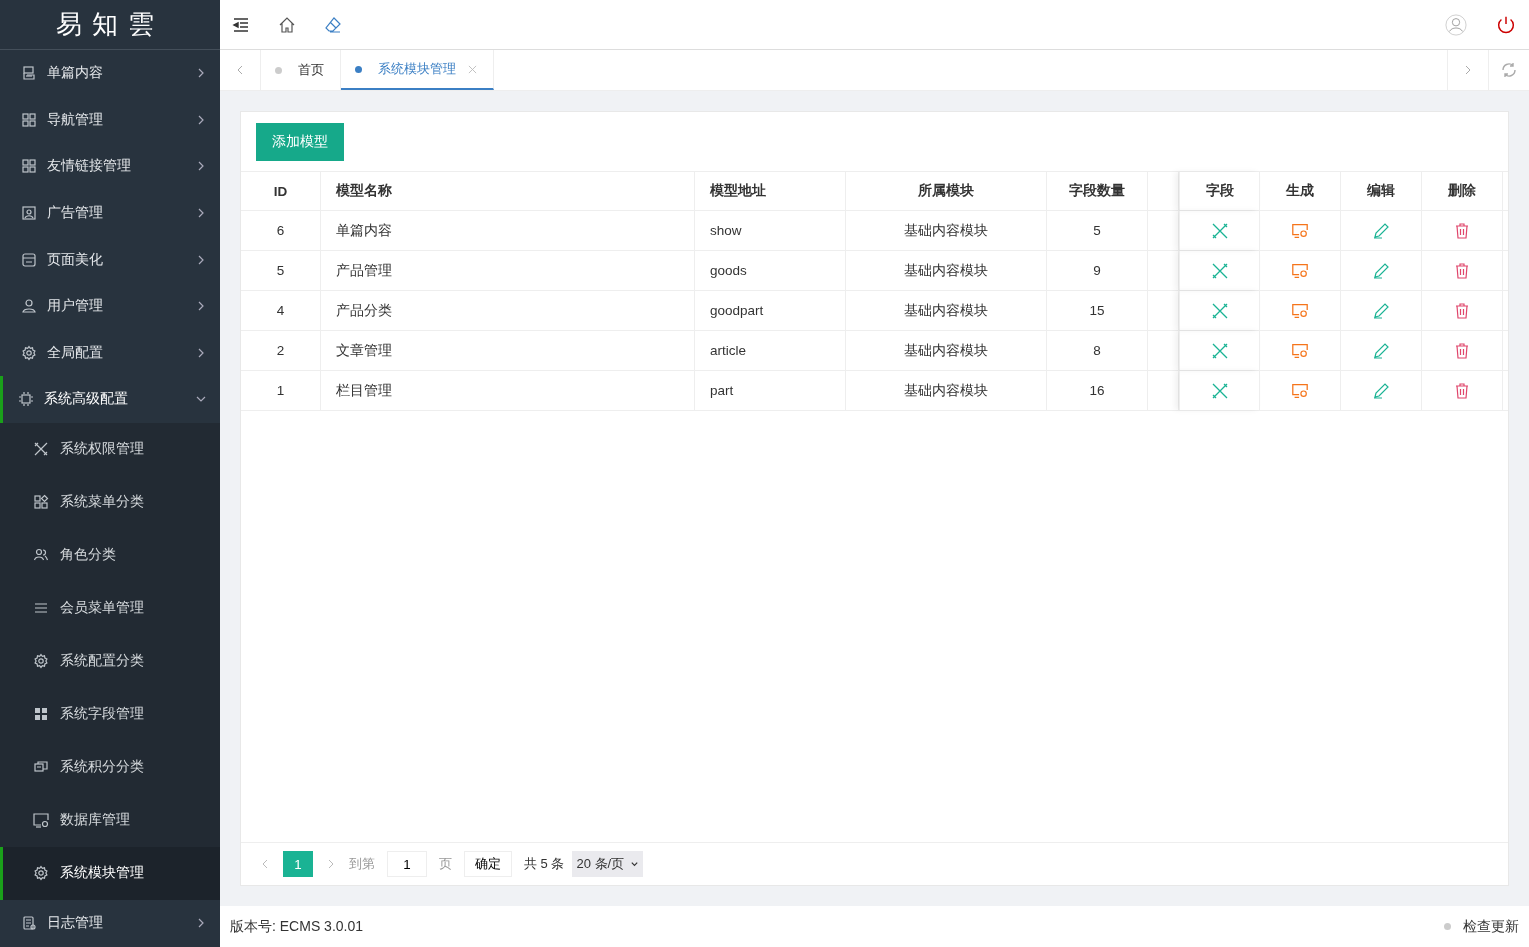 The image size is (1529, 947). I want to click on column-header: 编辑, so click(1381, 191).